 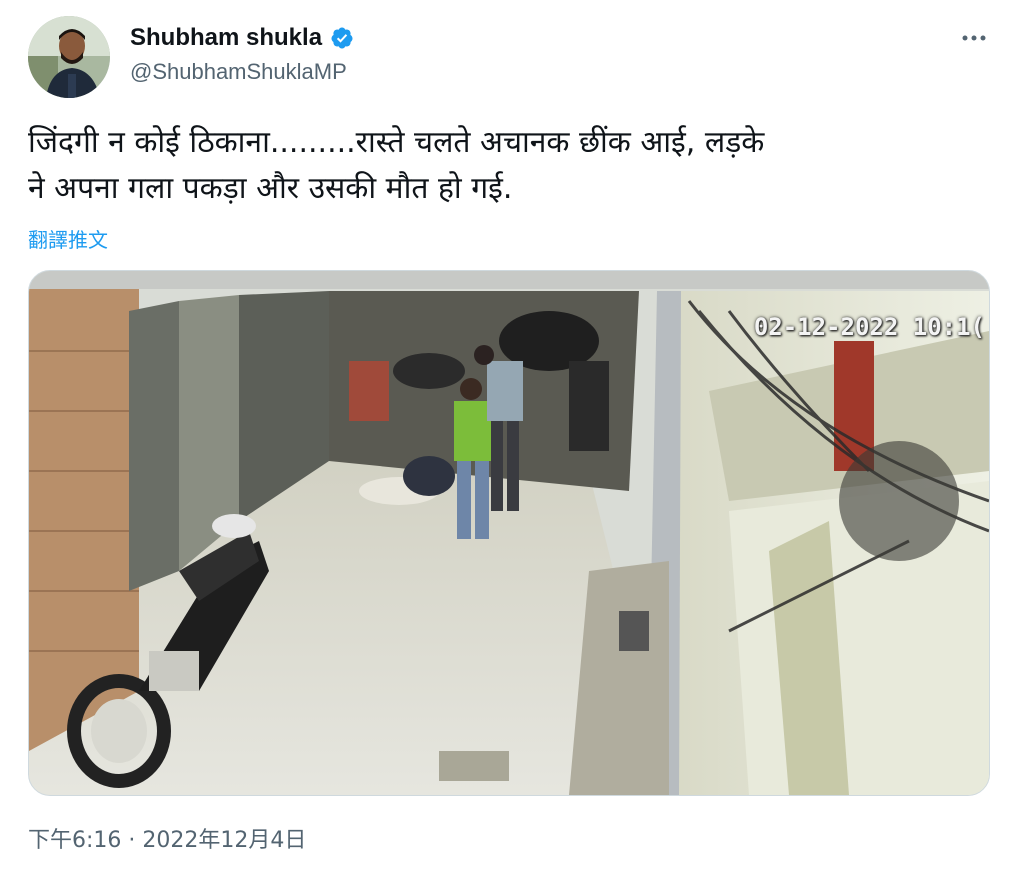 What do you see at coordinates (226, 38) in the screenshot?
I see `author-display-name: Shubham shukla` at bounding box center [226, 38].